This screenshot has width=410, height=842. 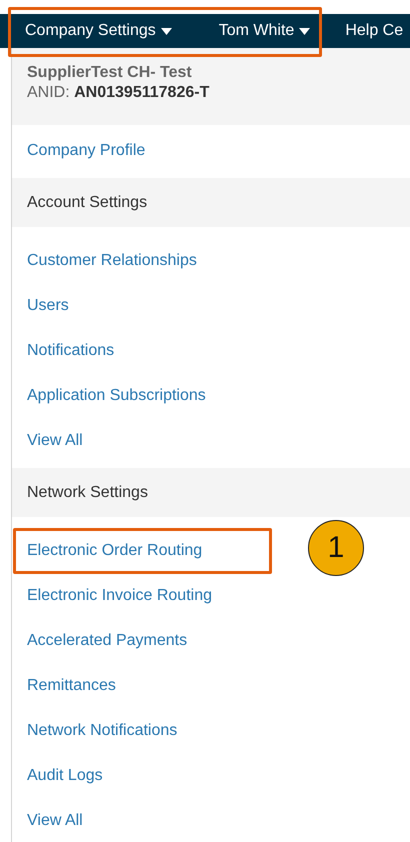 What do you see at coordinates (65, 775) in the screenshot?
I see `menu-link: Audit Logs` at bounding box center [65, 775].